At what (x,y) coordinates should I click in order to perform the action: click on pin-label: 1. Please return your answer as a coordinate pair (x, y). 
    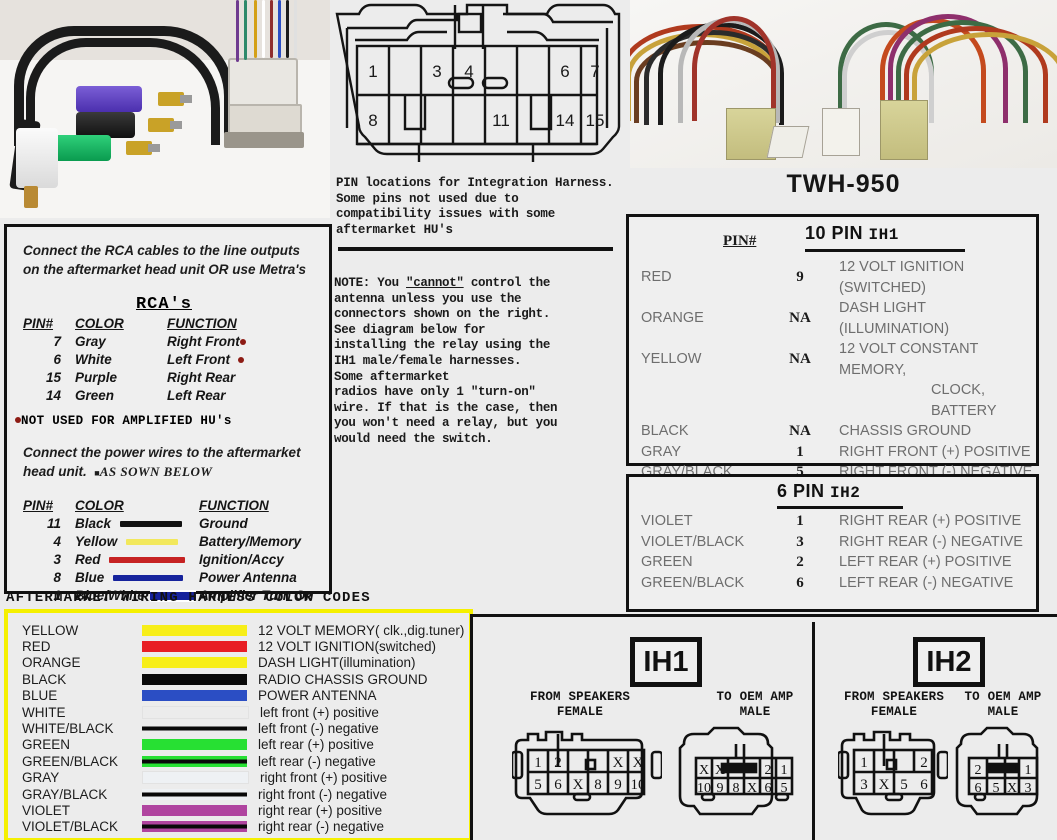
    Looking at the image, I should click on (372, 71).